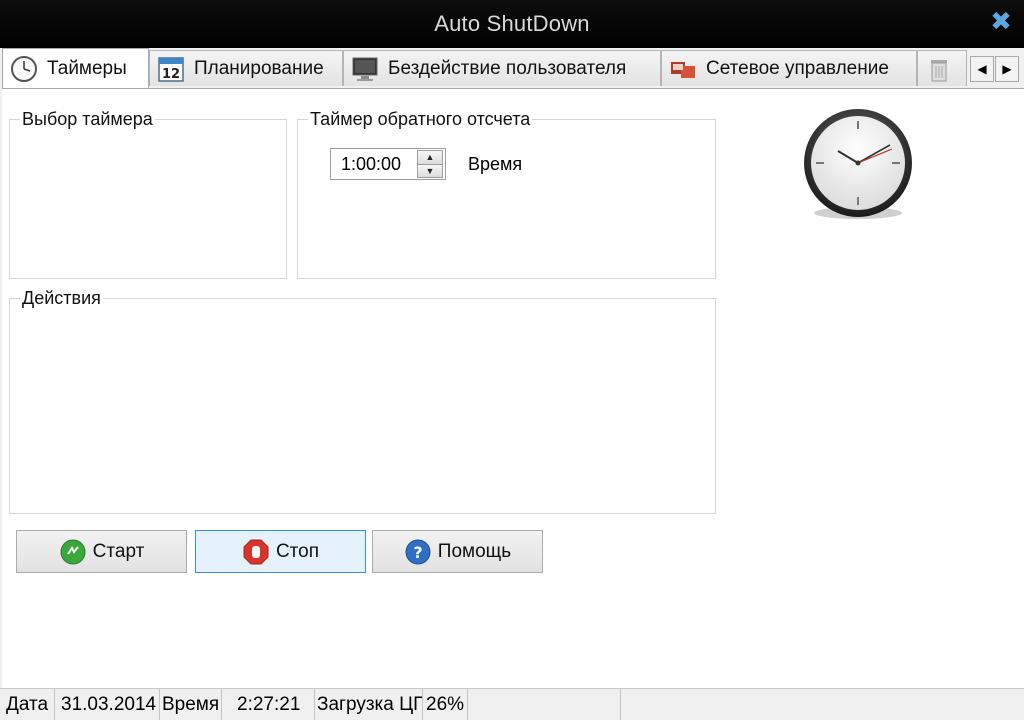 The width and height of the screenshot is (1024, 720). I want to click on help-button: ? Помощь, so click(457, 551).